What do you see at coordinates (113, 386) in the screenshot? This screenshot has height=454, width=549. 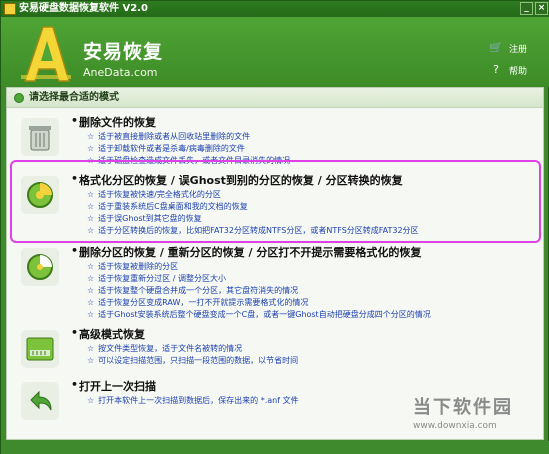 I see `option-title: 打开上一次扫描` at bounding box center [113, 386].